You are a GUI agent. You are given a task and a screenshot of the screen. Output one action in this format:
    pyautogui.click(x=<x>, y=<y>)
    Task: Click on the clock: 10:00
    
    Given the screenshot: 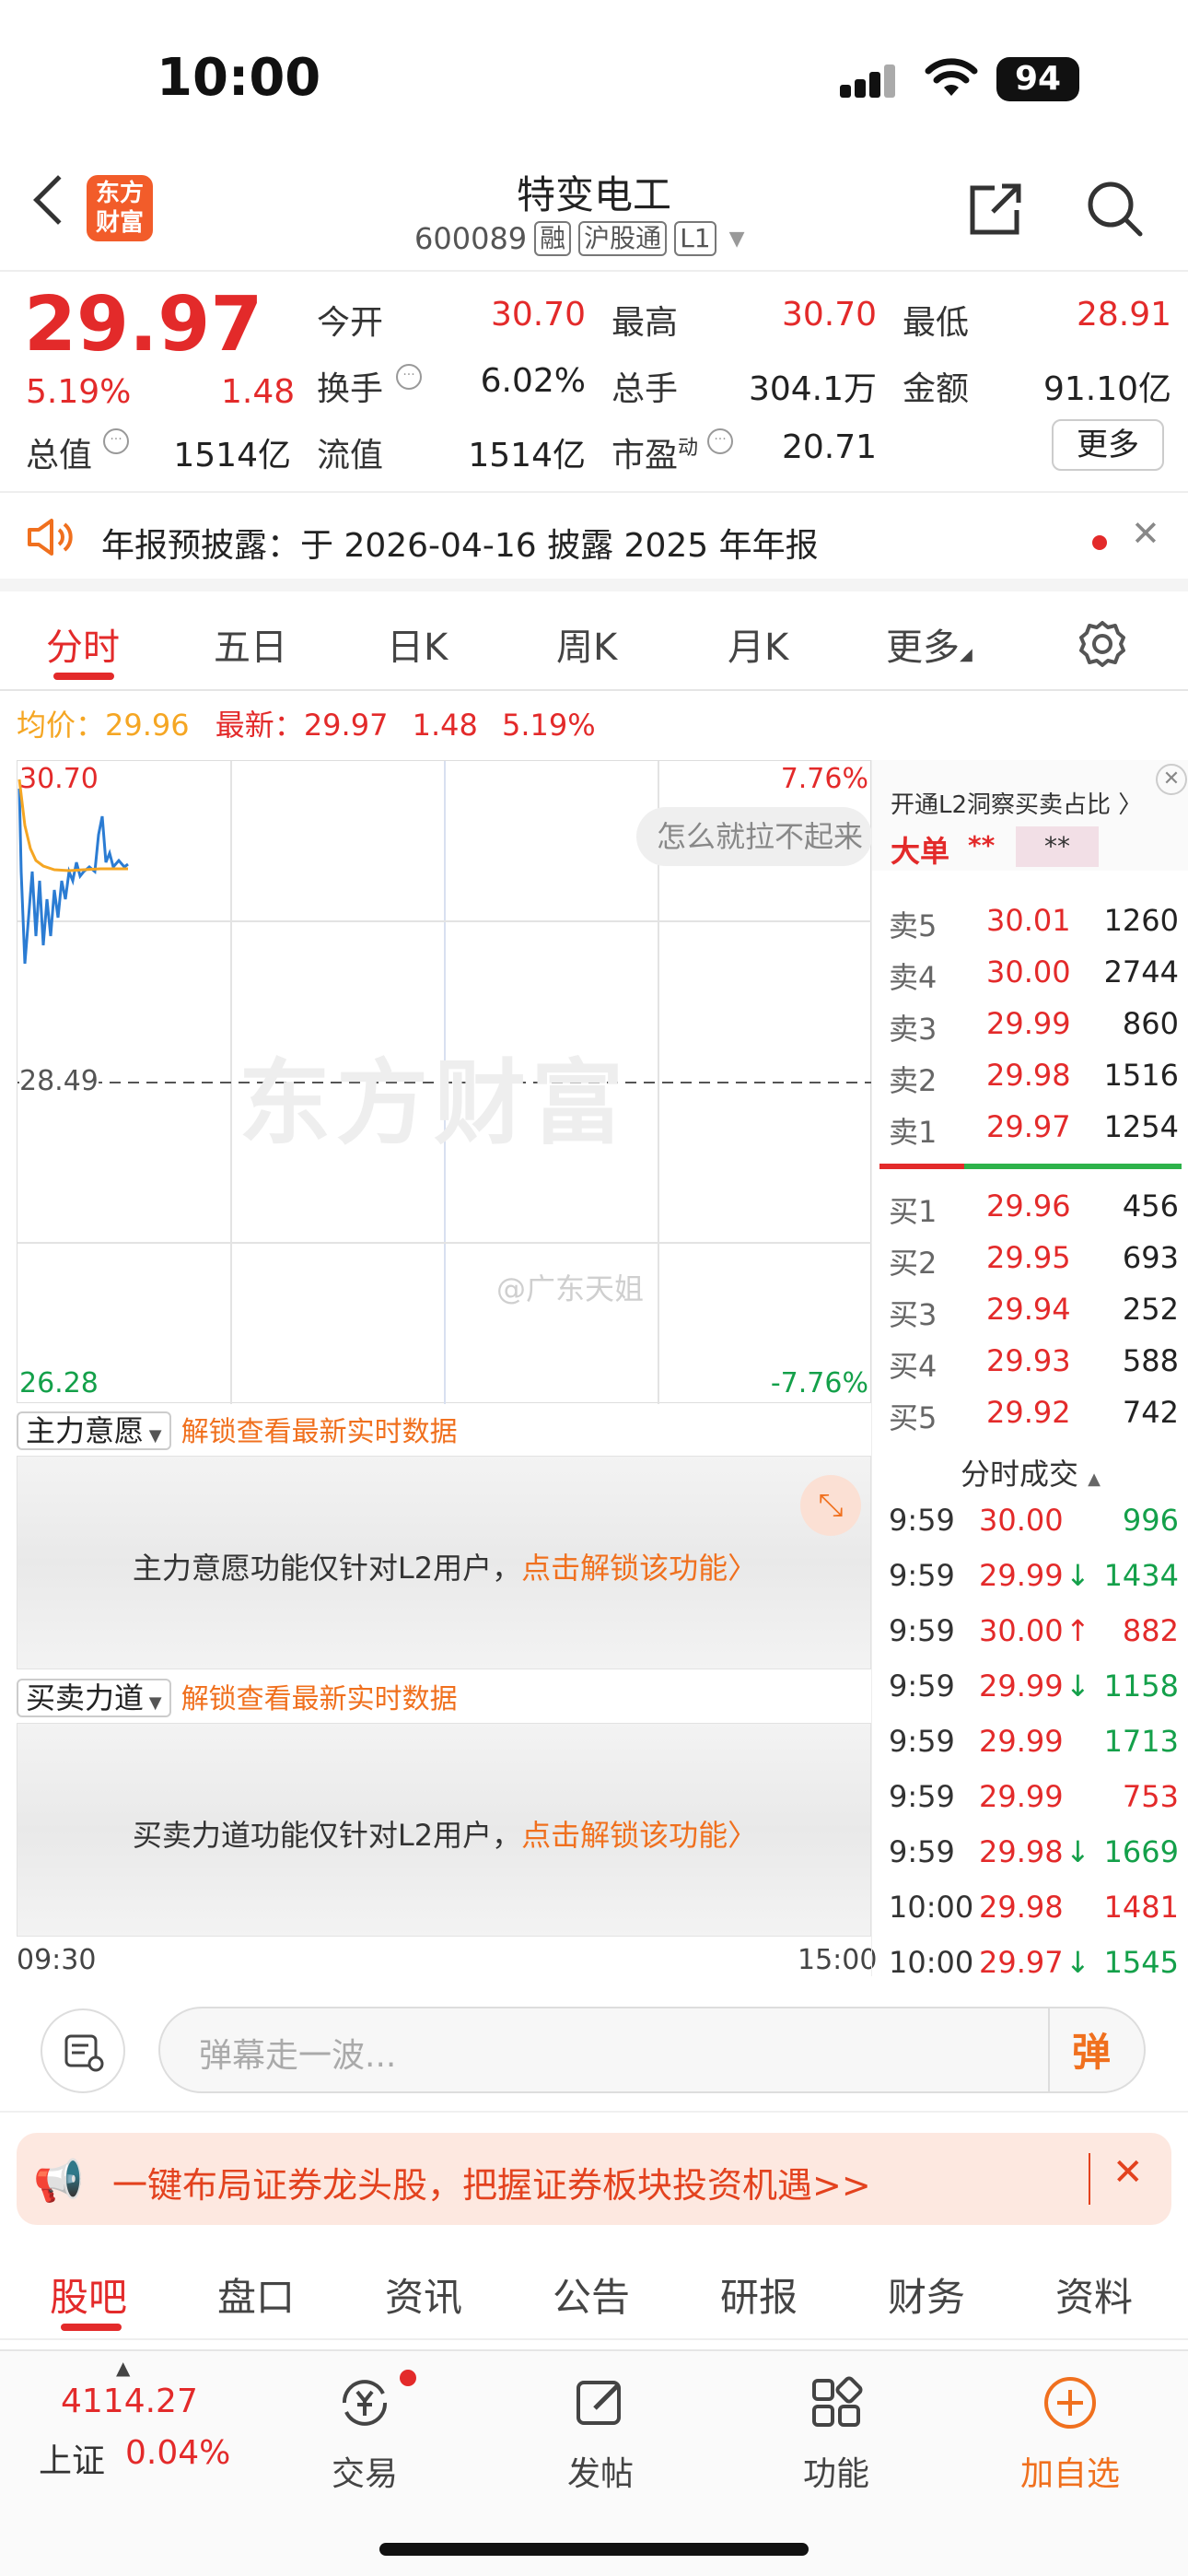 What is the action you would take?
    pyautogui.click(x=239, y=78)
    